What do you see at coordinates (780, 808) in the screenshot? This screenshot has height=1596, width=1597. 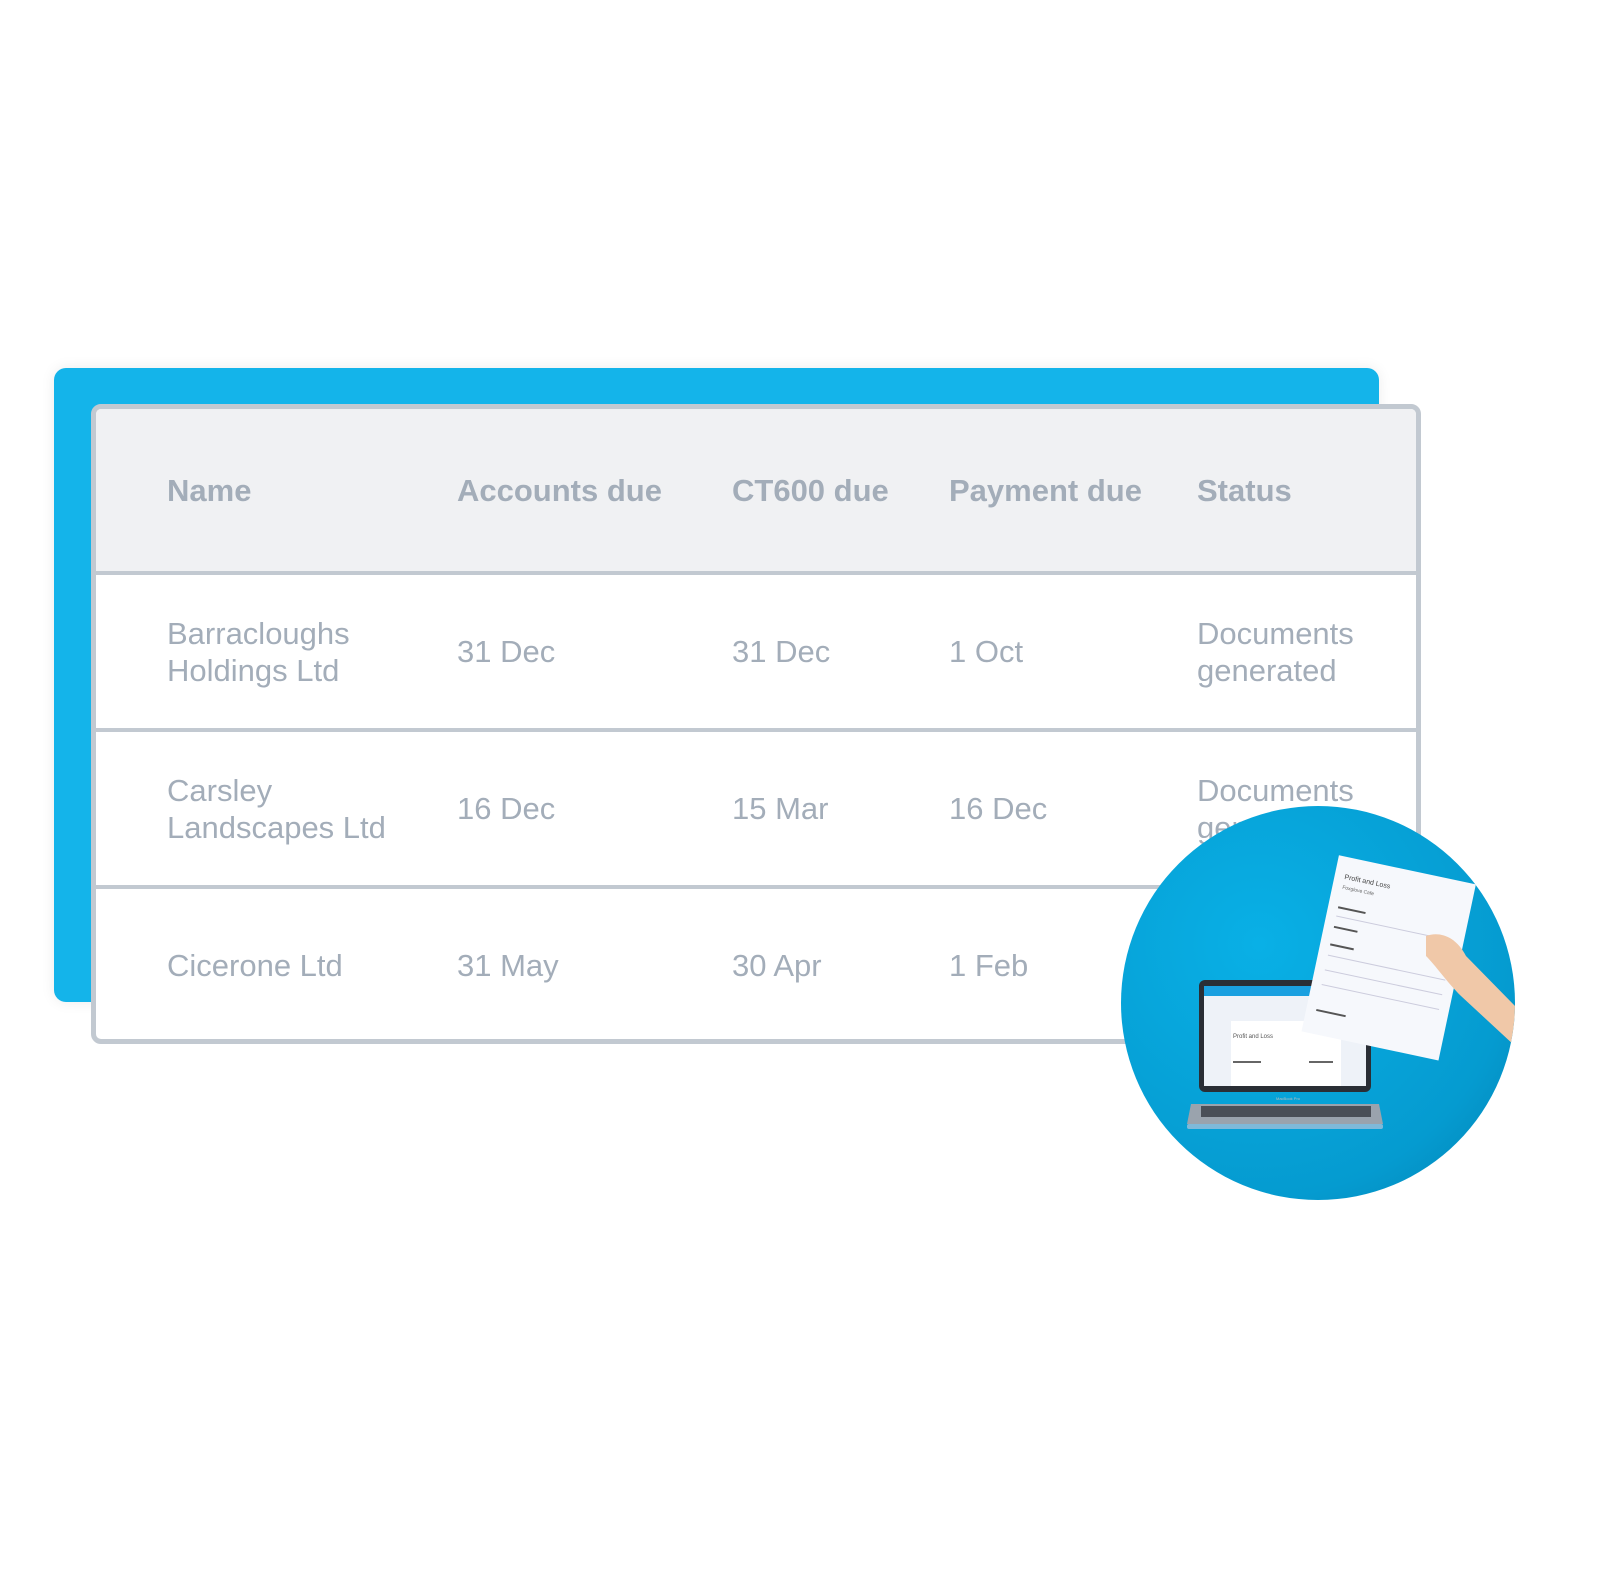 I see `cell-ct600-due: 15 Mar` at bounding box center [780, 808].